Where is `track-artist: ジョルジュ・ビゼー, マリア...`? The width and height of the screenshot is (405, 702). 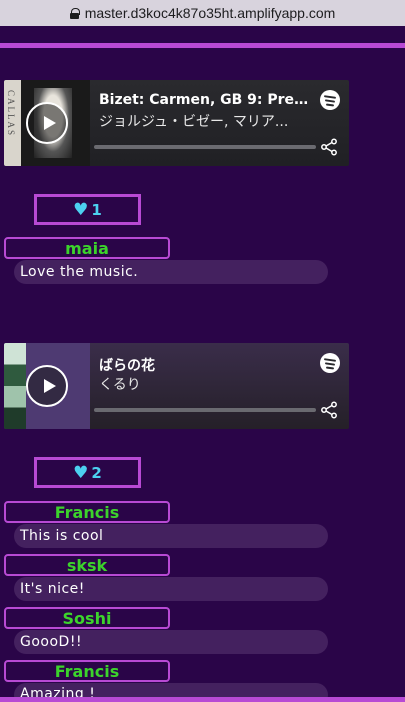 track-artist: ジョルジュ・ビゼー, マリア... is located at coordinates (204, 121).